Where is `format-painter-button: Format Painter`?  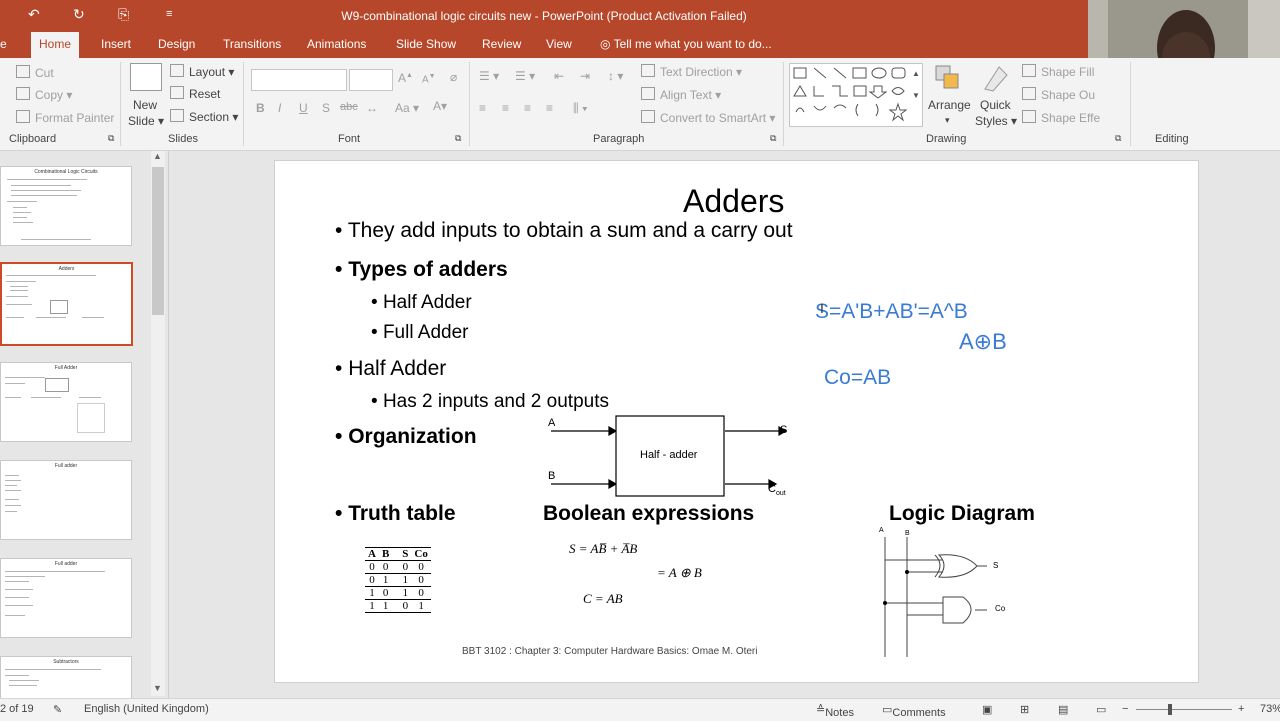
format-painter-button: Format Painter is located at coordinates (65, 117).